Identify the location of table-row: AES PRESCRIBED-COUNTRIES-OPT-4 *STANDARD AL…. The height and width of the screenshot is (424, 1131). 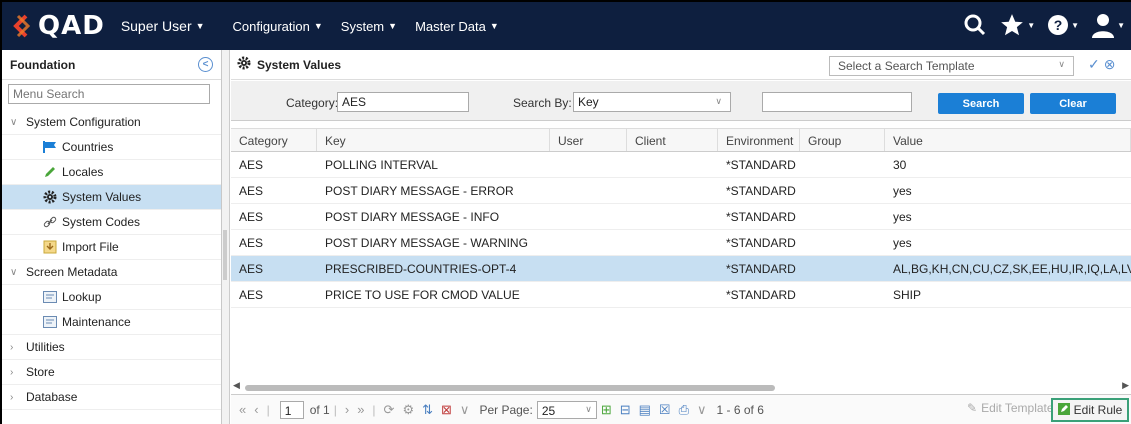
(681, 269).